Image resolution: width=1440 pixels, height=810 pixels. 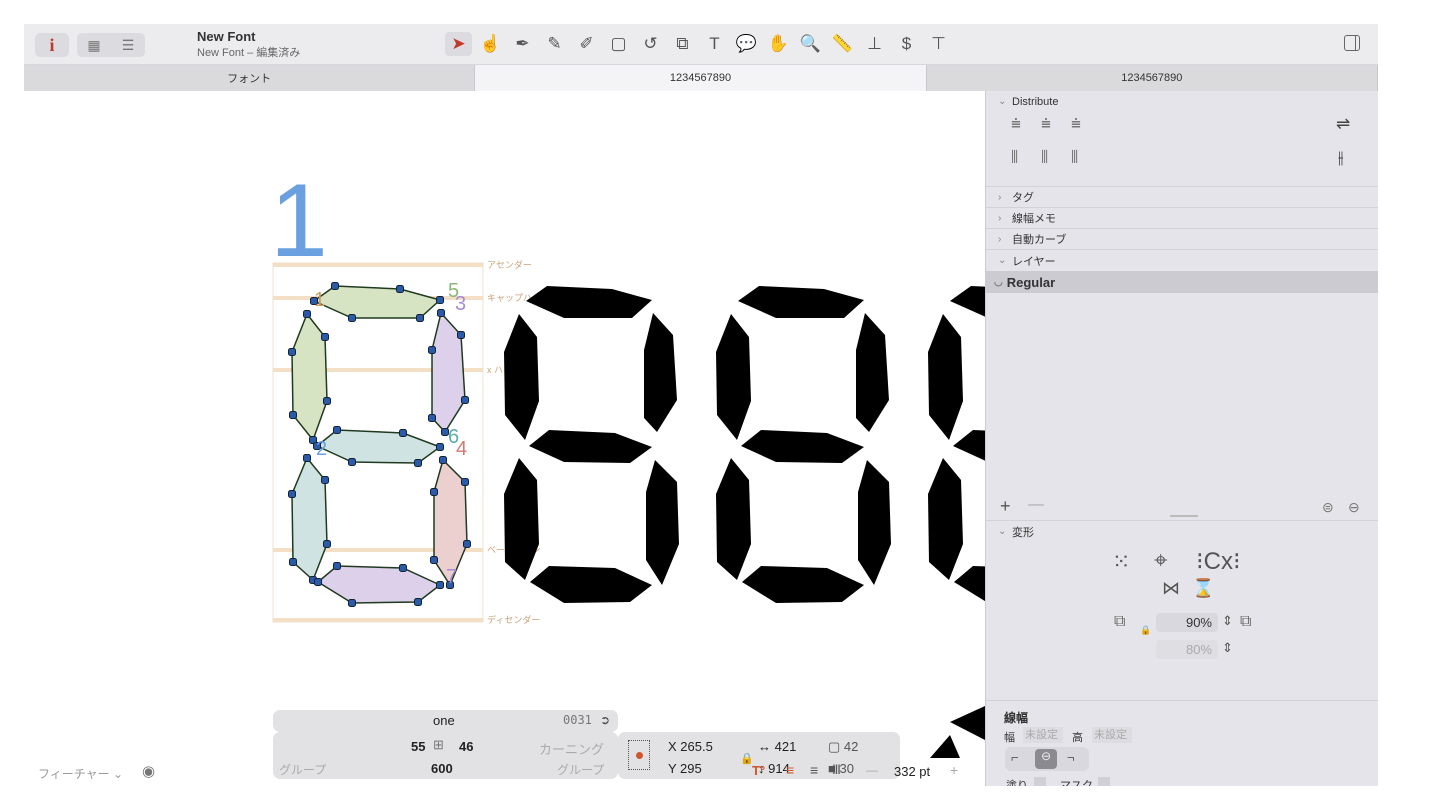 What do you see at coordinates (1343, 124) in the screenshot?
I see `distribute-vertical-icon: ⇌` at bounding box center [1343, 124].